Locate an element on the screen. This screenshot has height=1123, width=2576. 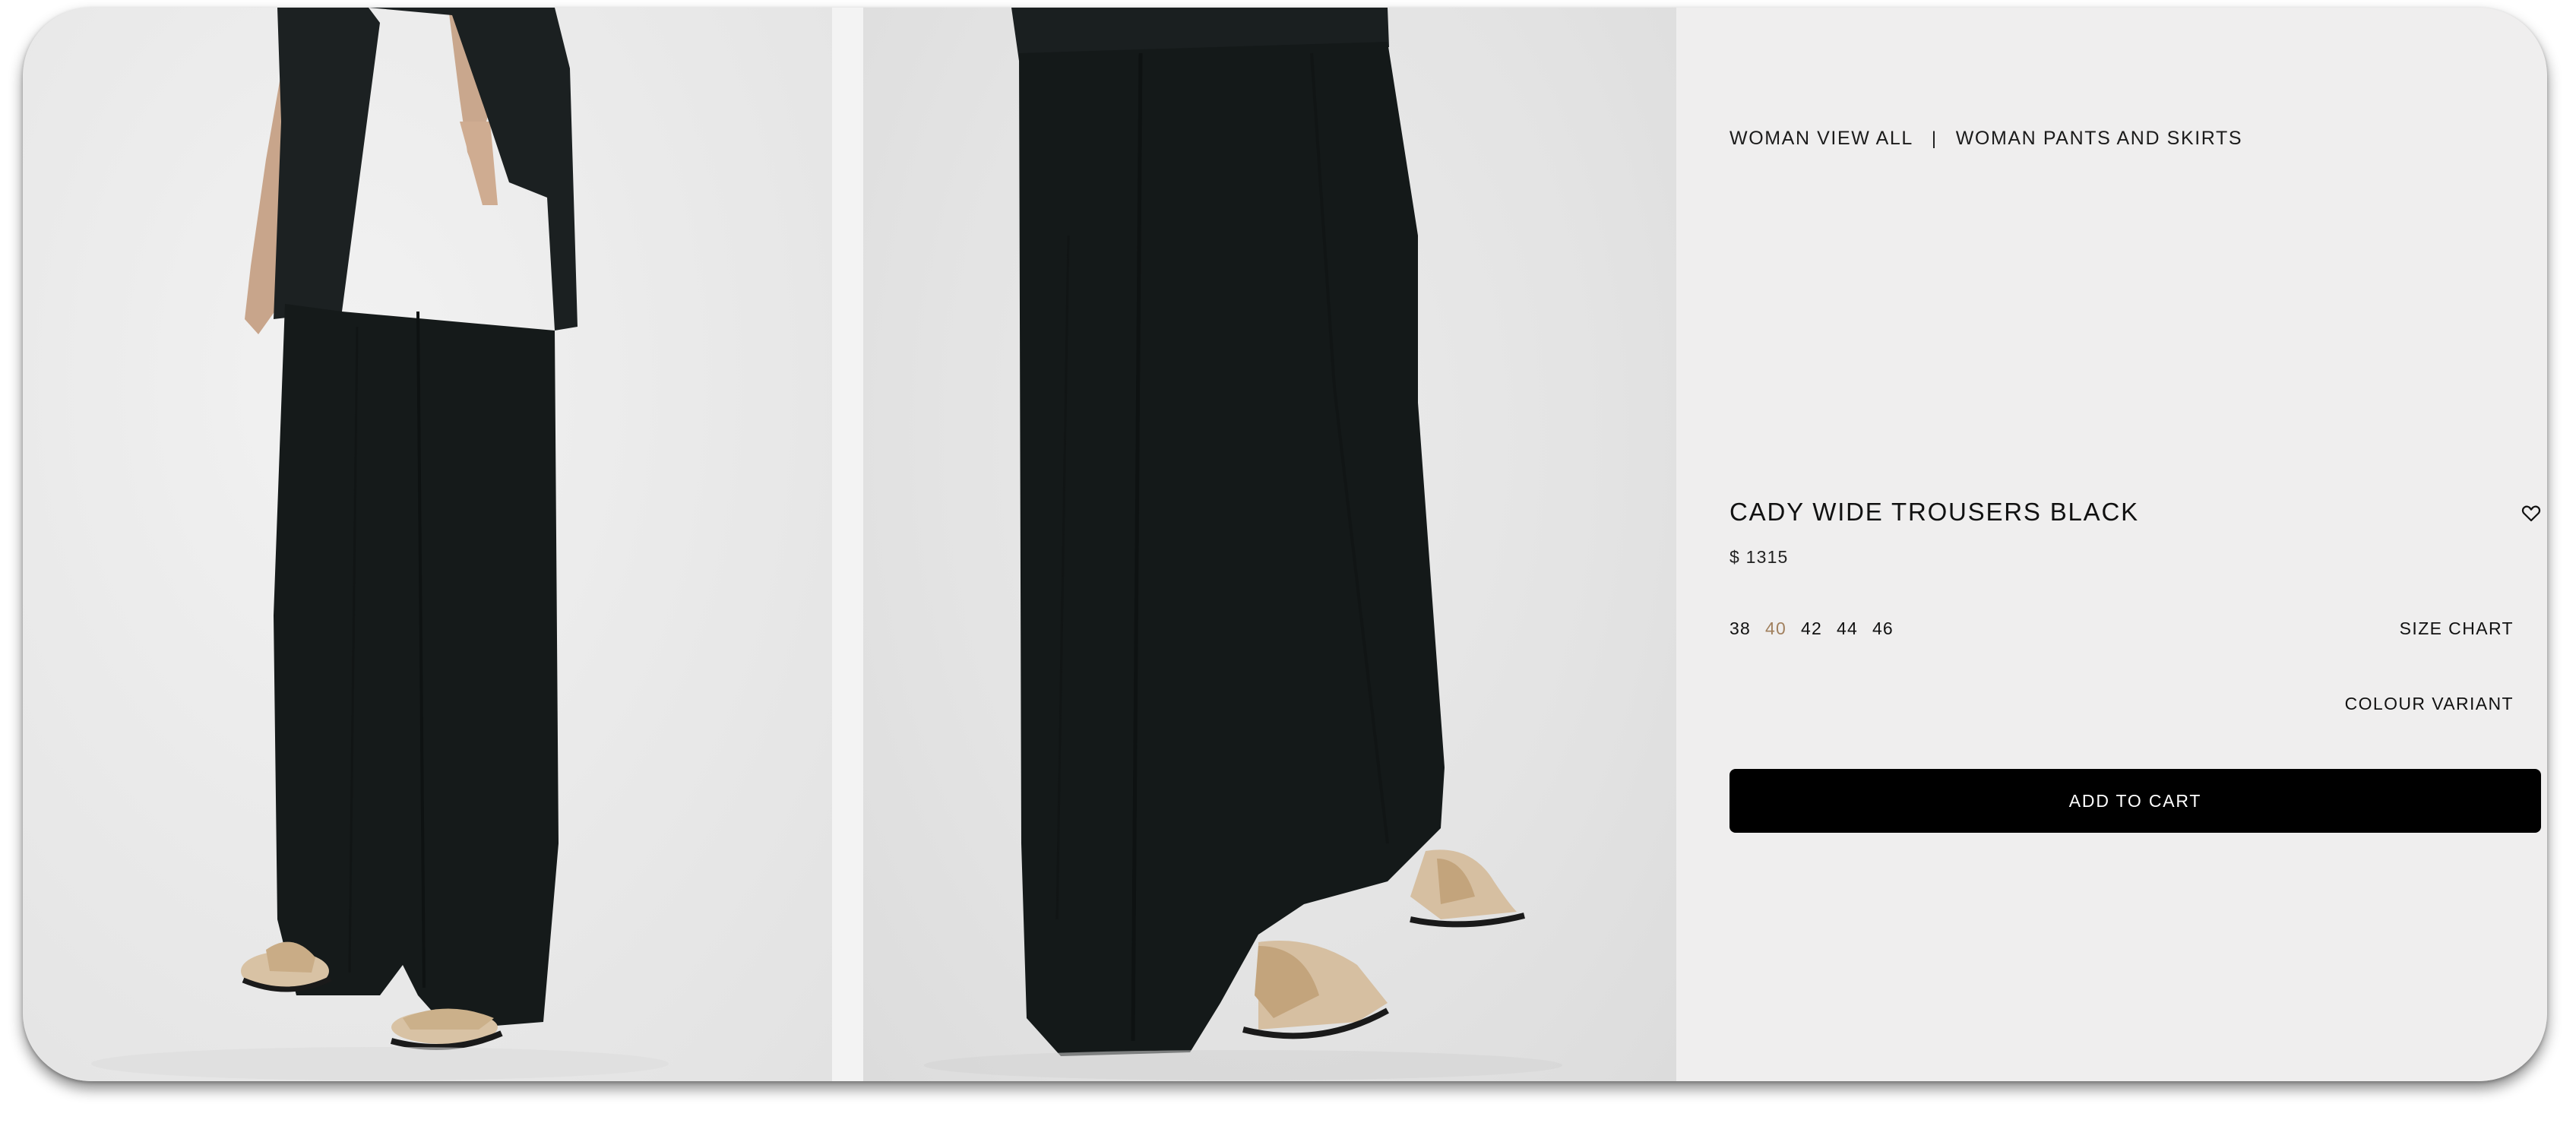
size-option-40: 40 is located at coordinates (1775, 628).